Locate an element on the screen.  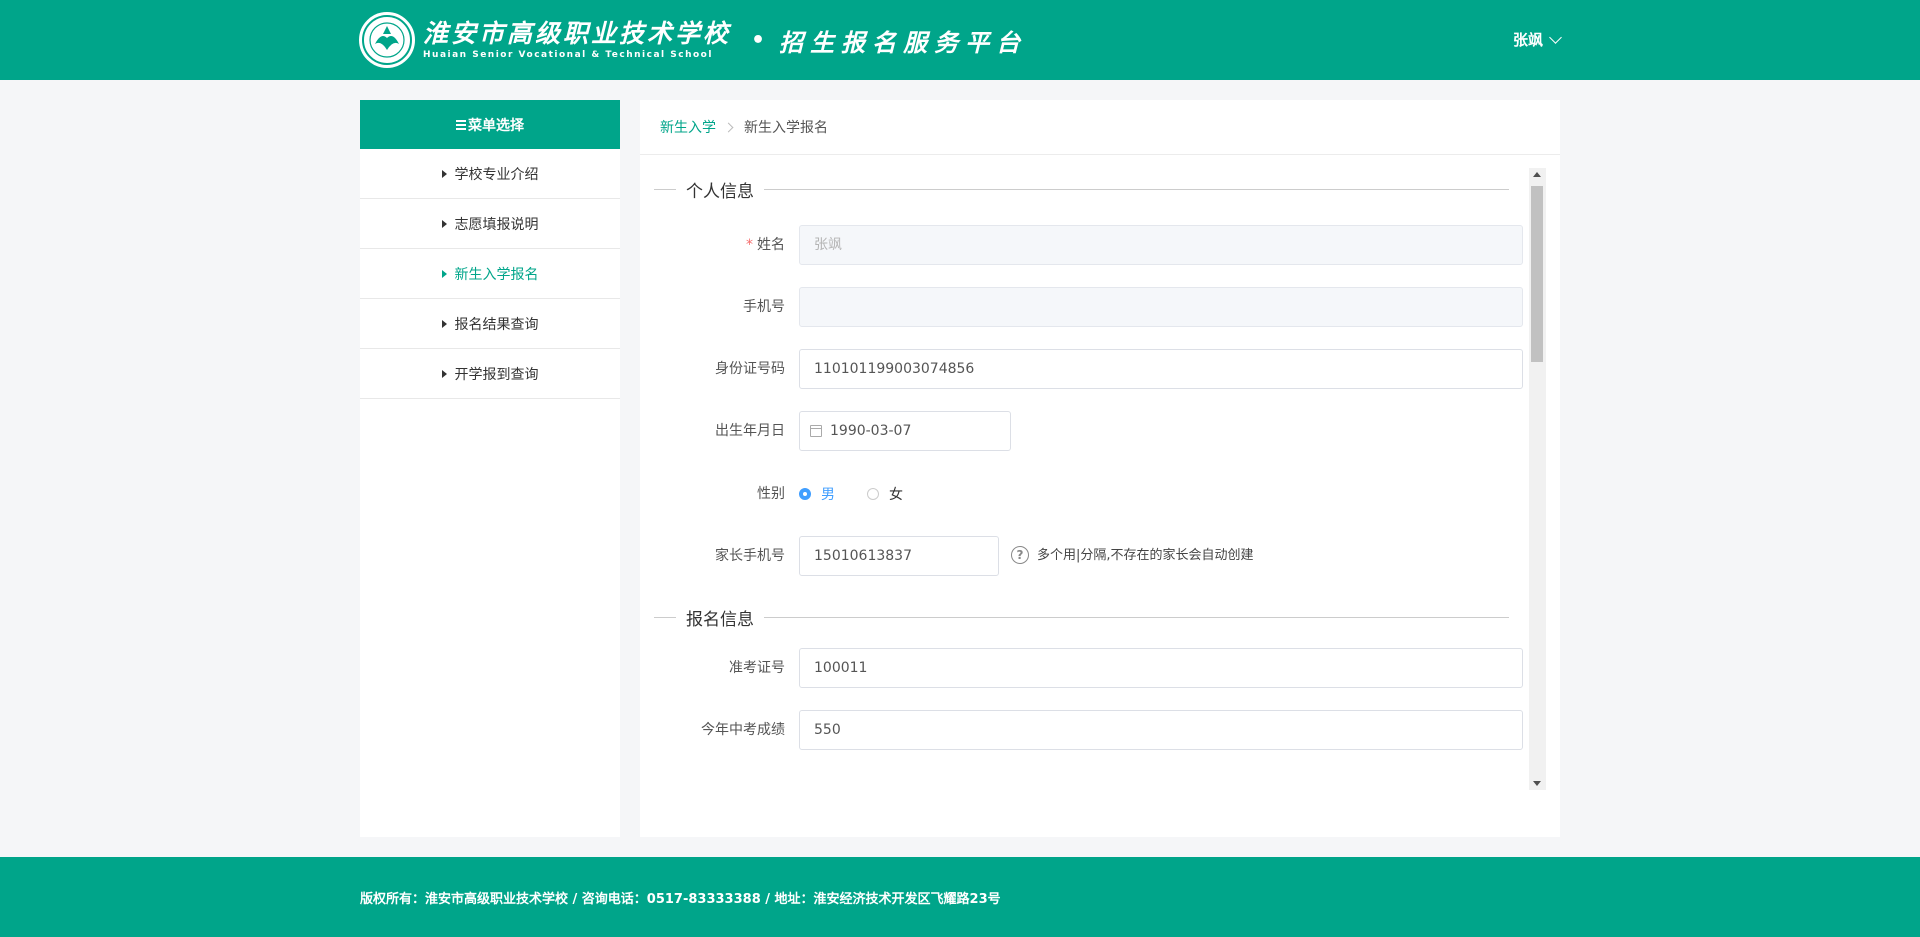
chevron-down-icon is located at coordinates (1555, 37).